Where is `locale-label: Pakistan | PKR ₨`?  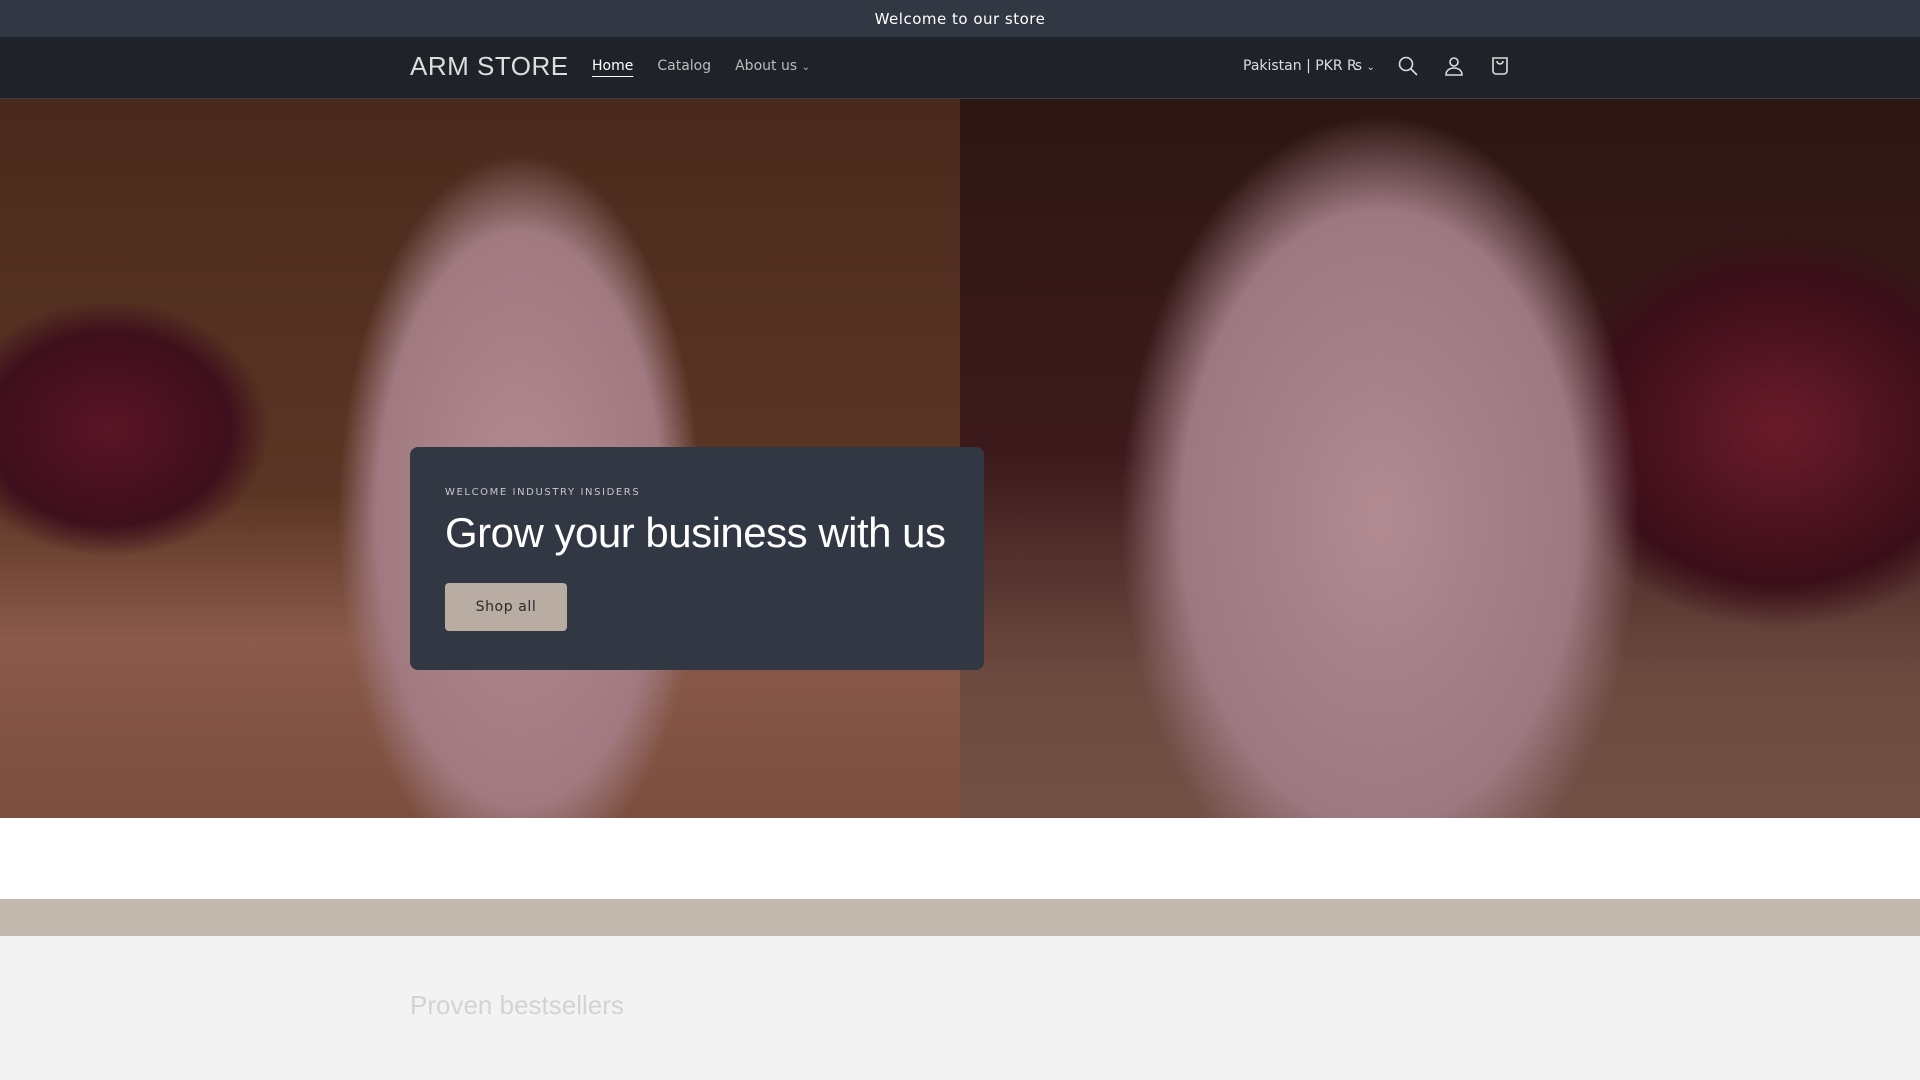 locale-label: Pakistan | PKR ₨ is located at coordinates (1303, 66).